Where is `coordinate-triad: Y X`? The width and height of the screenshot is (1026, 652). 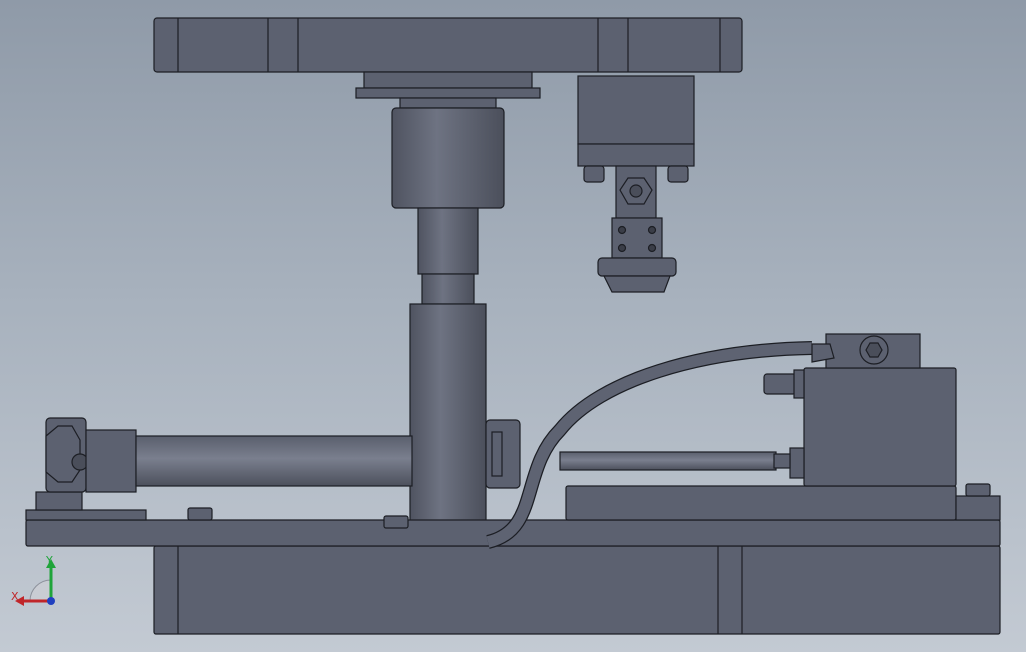 coordinate-triad: Y X is located at coordinates (38, 582).